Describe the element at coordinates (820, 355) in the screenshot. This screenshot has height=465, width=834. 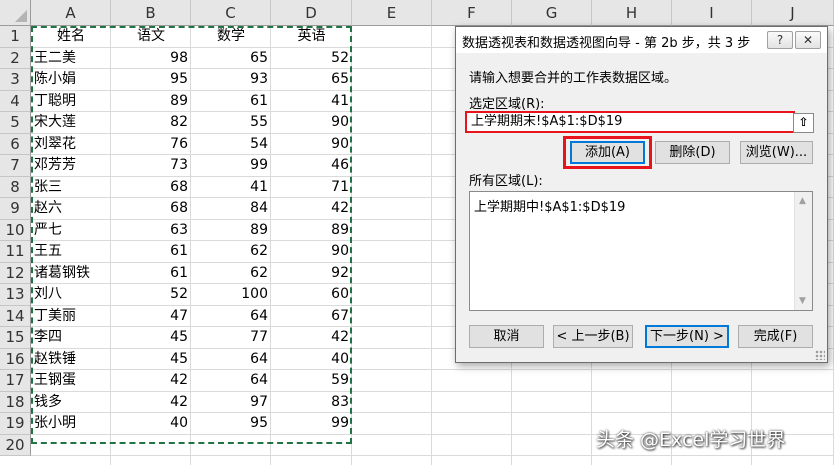
I see `resize-grip-icon` at that location.